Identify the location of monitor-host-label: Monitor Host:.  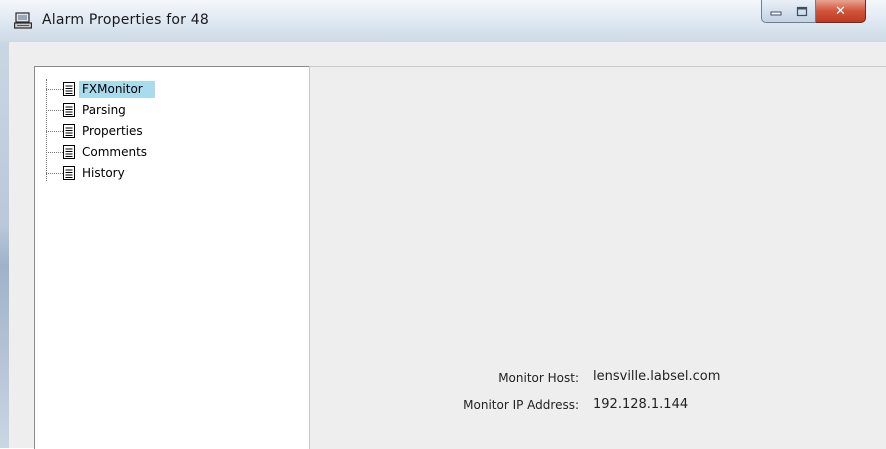
(538, 378).